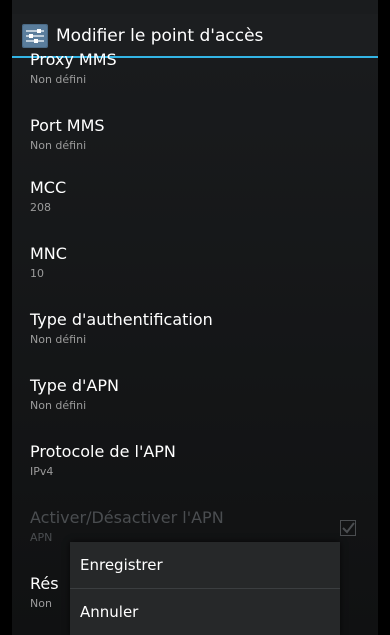  Describe the element at coordinates (195, 469) in the screenshot. I see `pref-apn-protocol: Protocole de l'APN IPv4` at that location.